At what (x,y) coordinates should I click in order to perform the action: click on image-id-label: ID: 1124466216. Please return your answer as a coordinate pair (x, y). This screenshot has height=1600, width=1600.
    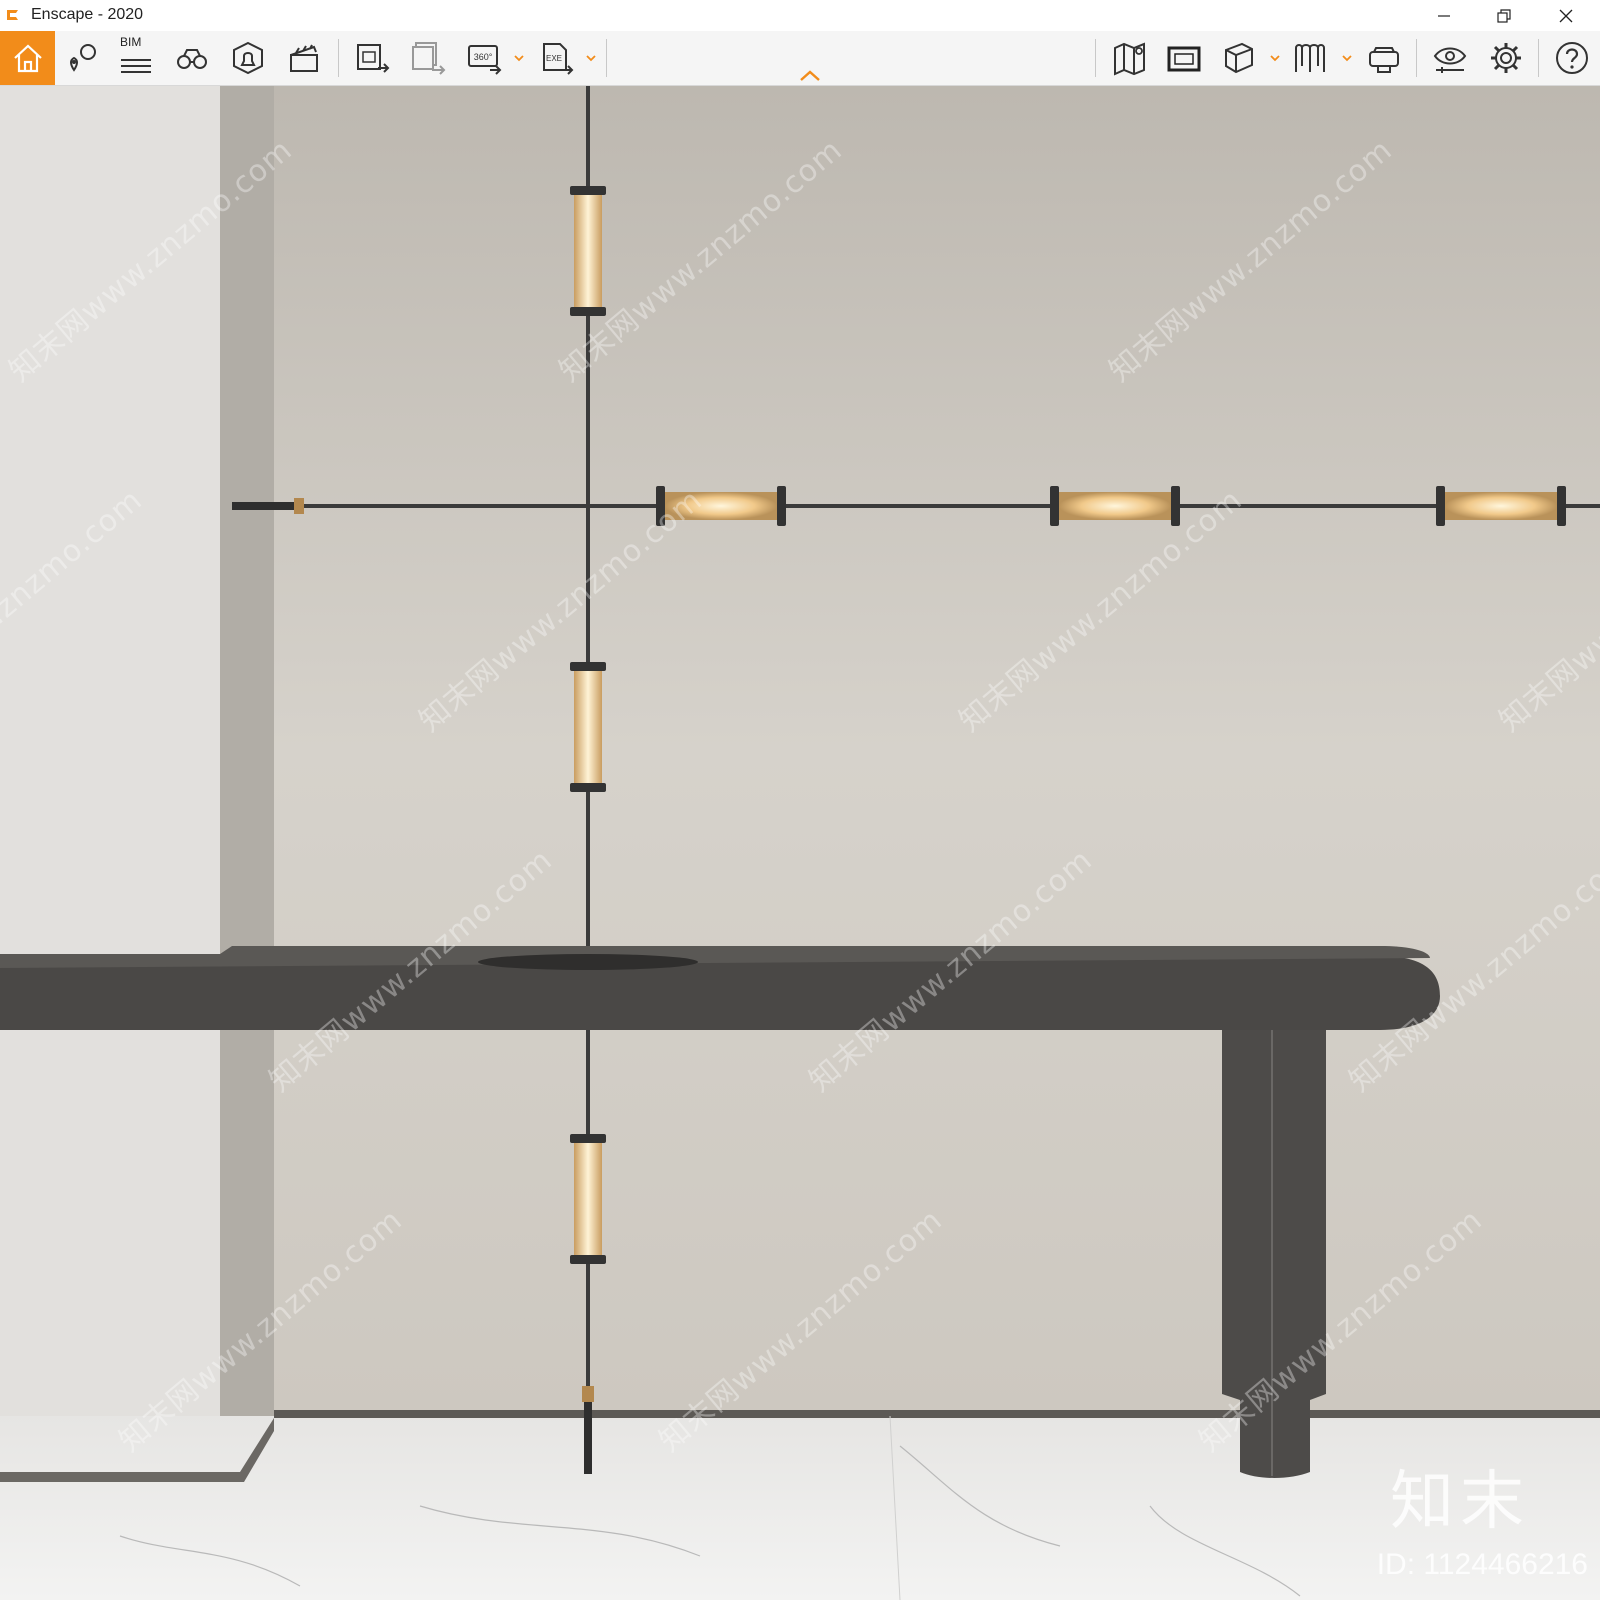
    Looking at the image, I should click on (1482, 1564).